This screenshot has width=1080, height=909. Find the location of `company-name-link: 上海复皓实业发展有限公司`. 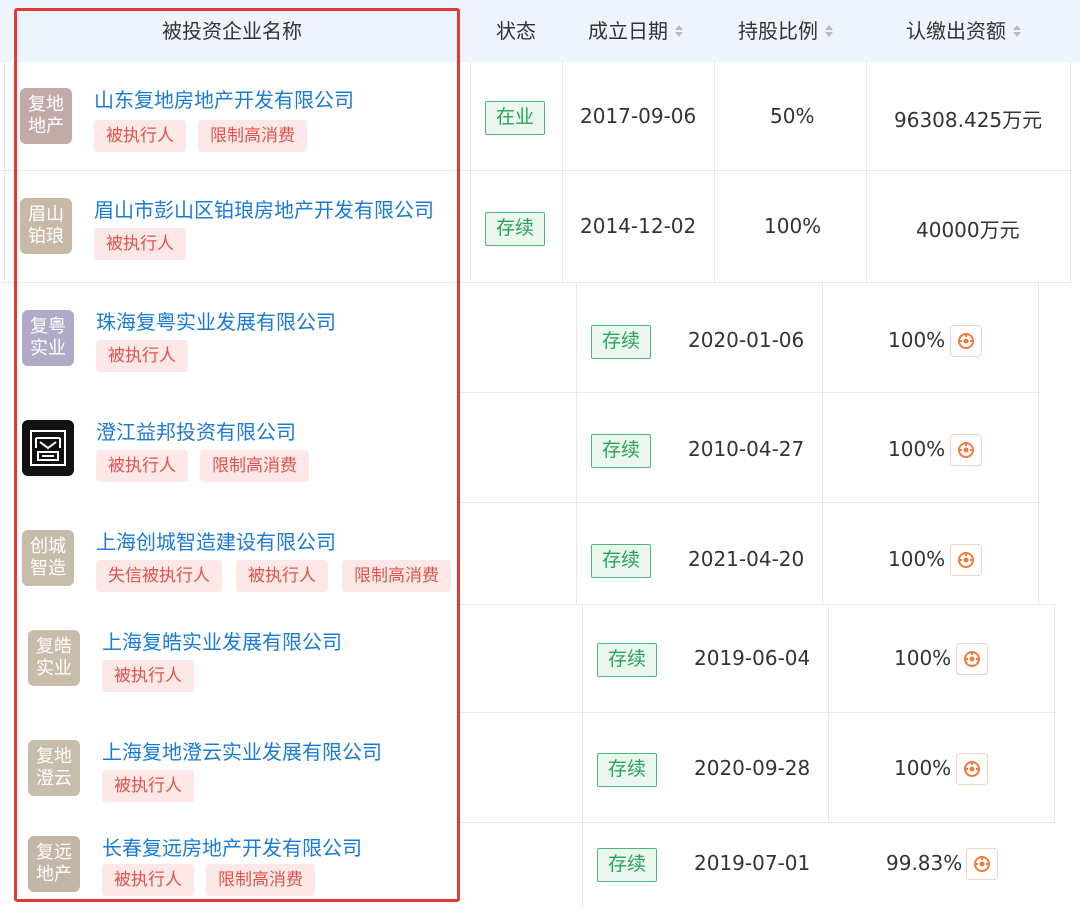

company-name-link: 上海复皓实业发展有限公司 is located at coordinates (222, 640).